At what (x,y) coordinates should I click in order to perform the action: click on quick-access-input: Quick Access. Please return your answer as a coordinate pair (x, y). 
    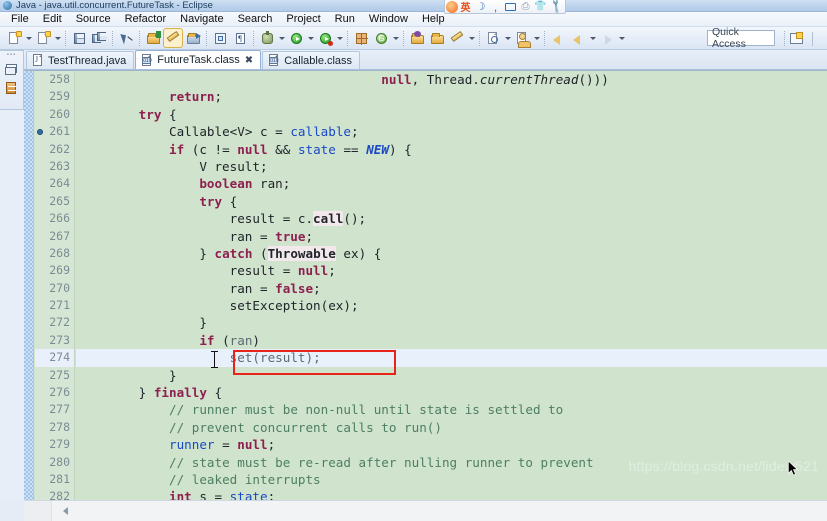
    Looking at the image, I should click on (741, 38).